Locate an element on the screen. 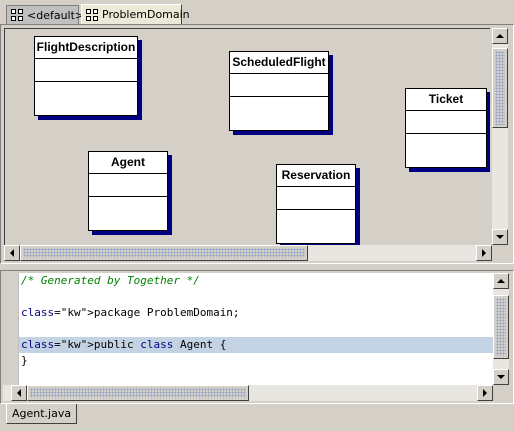 The image size is (514, 431). class-box-agent: Agent is located at coordinates (128, 191).